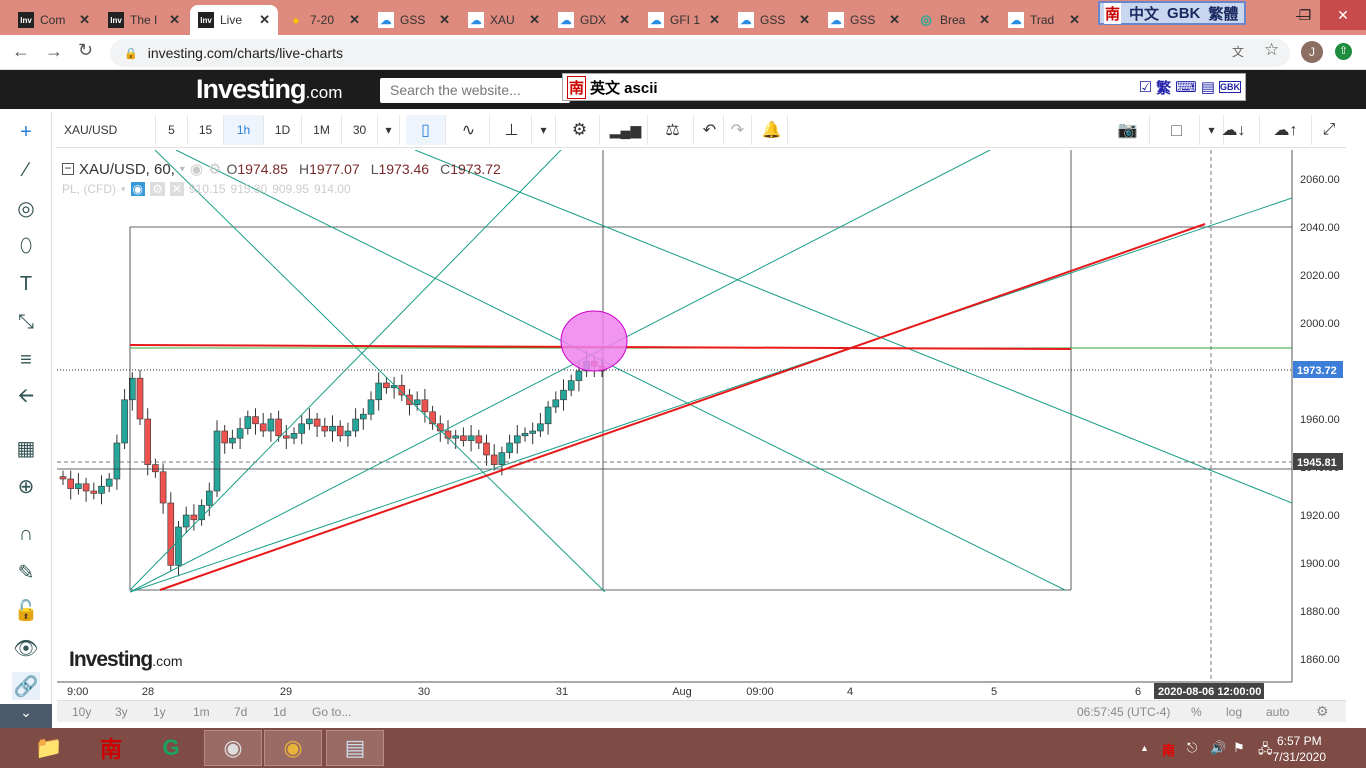  What do you see at coordinates (1163, 87) in the screenshot?
I see `ime-traditional: 繁` at bounding box center [1163, 87].